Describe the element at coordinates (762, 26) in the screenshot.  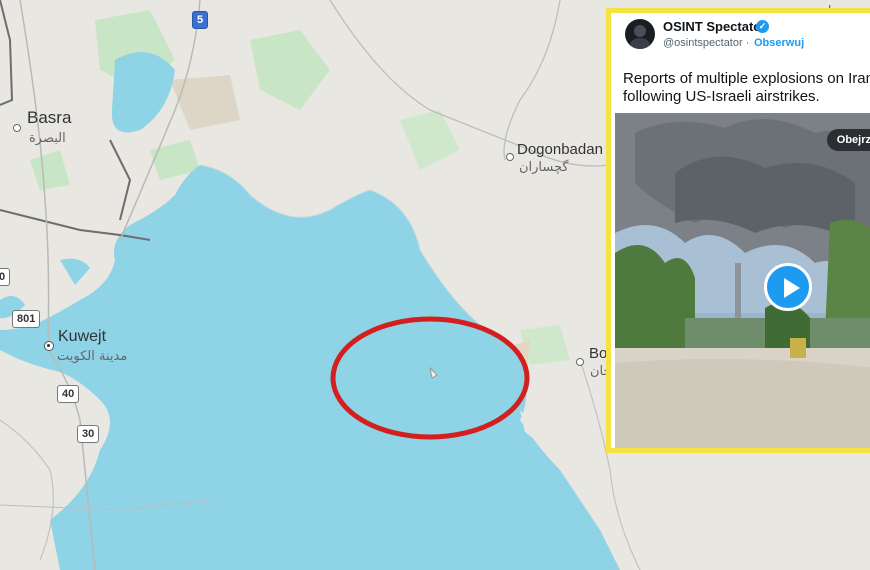
I see `verified-badge-icon: ✓` at that location.